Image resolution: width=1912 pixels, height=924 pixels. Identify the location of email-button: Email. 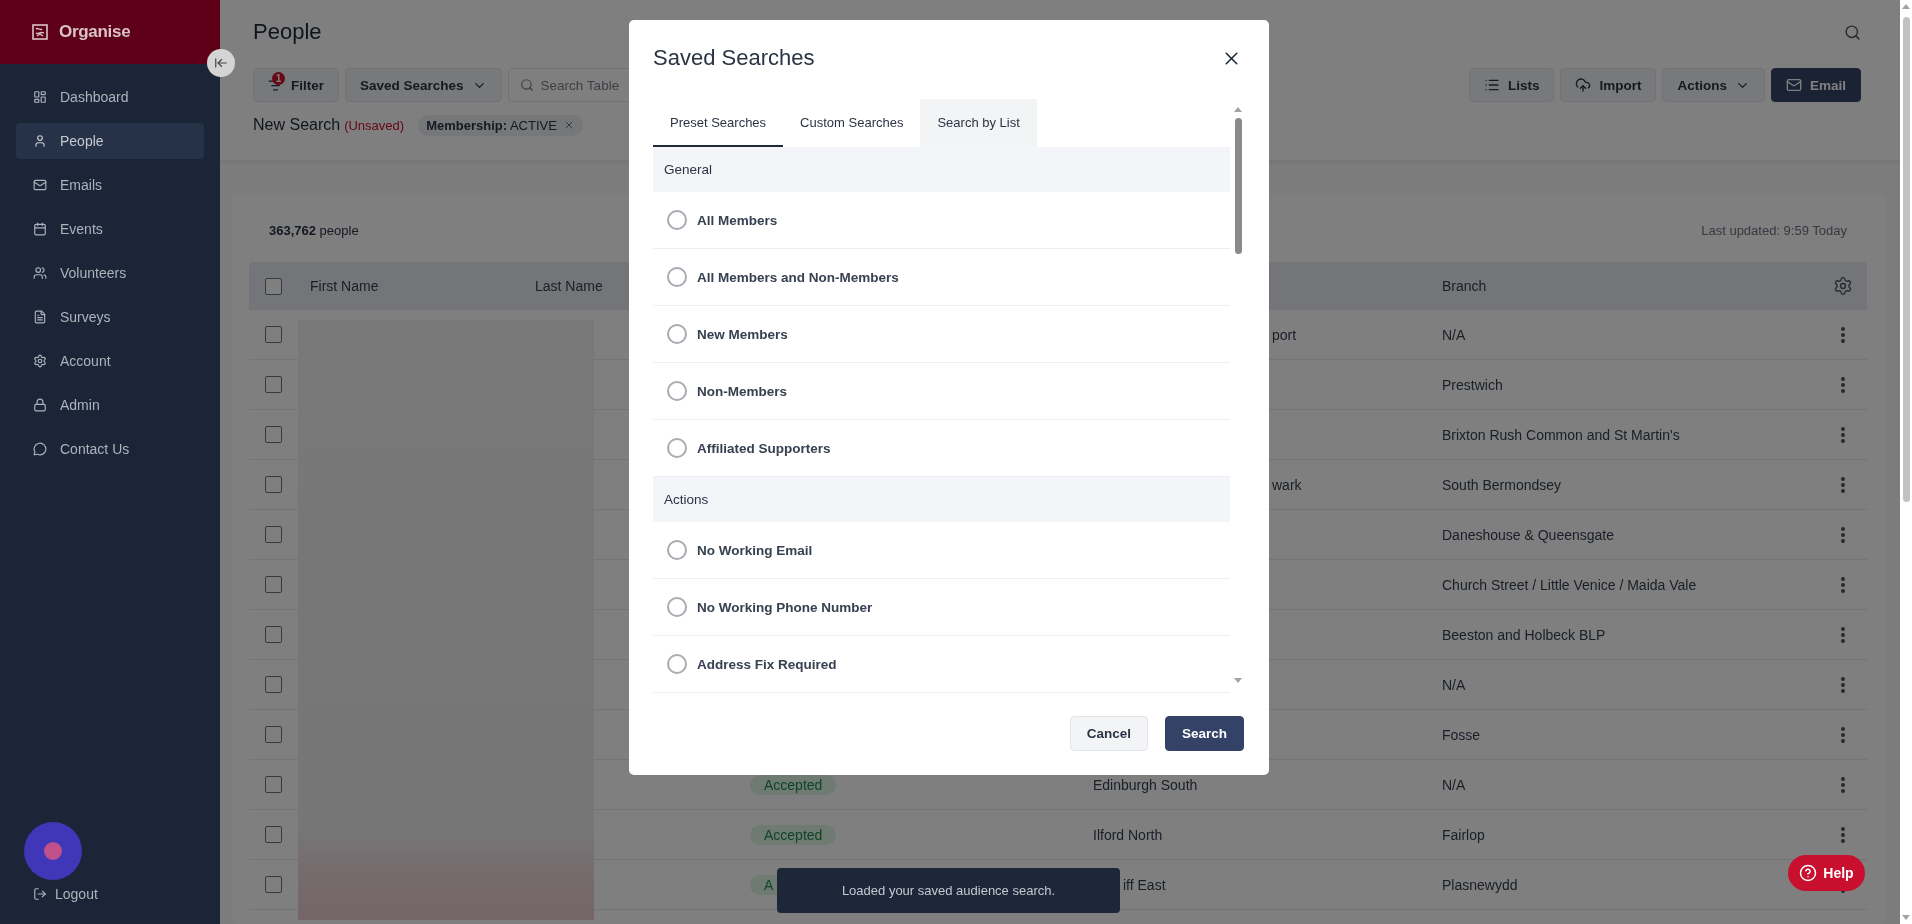
(1815, 85).